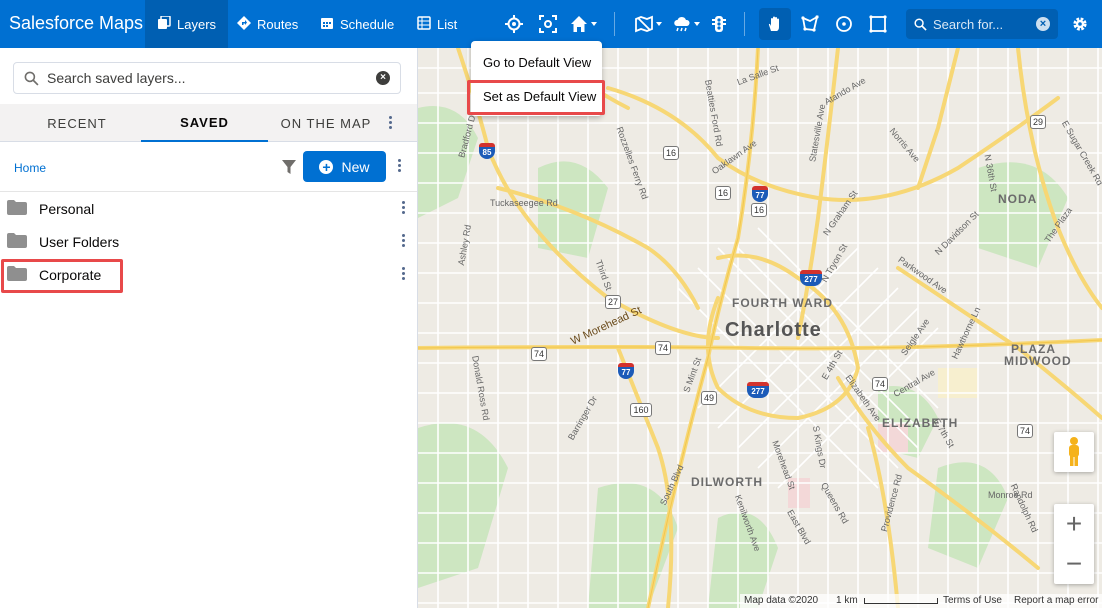  What do you see at coordinates (30, 168) in the screenshot?
I see `breadcrumb-home: Home` at bounding box center [30, 168].